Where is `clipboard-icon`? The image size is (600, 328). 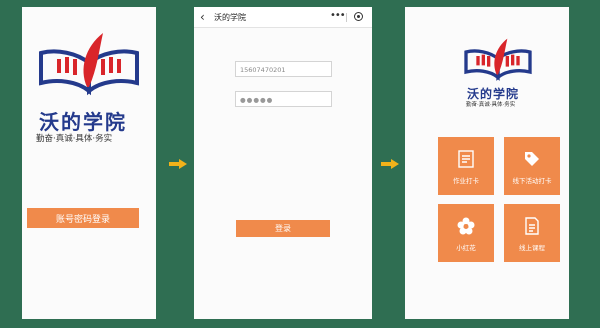 clipboard-icon is located at coordinates (466, 159).